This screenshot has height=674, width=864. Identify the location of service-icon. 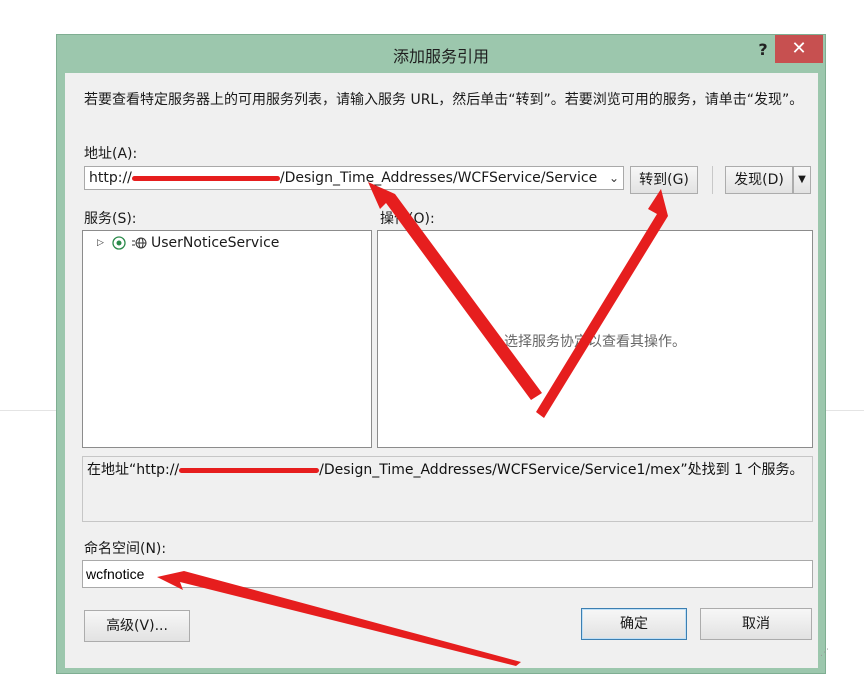
(119, 243).